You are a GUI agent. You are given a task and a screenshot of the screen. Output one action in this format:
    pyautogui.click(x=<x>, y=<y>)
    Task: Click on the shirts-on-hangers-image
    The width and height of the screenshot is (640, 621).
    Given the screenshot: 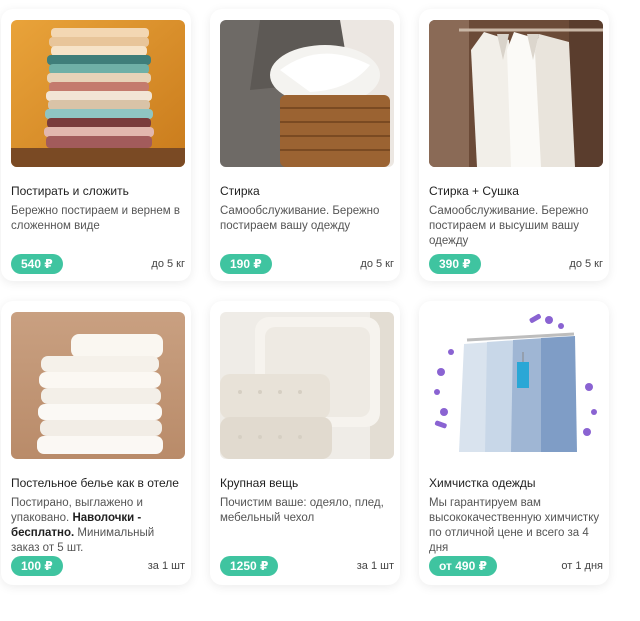 What is the action you would take?
    pyautogui.click(x=516, y=93)
    